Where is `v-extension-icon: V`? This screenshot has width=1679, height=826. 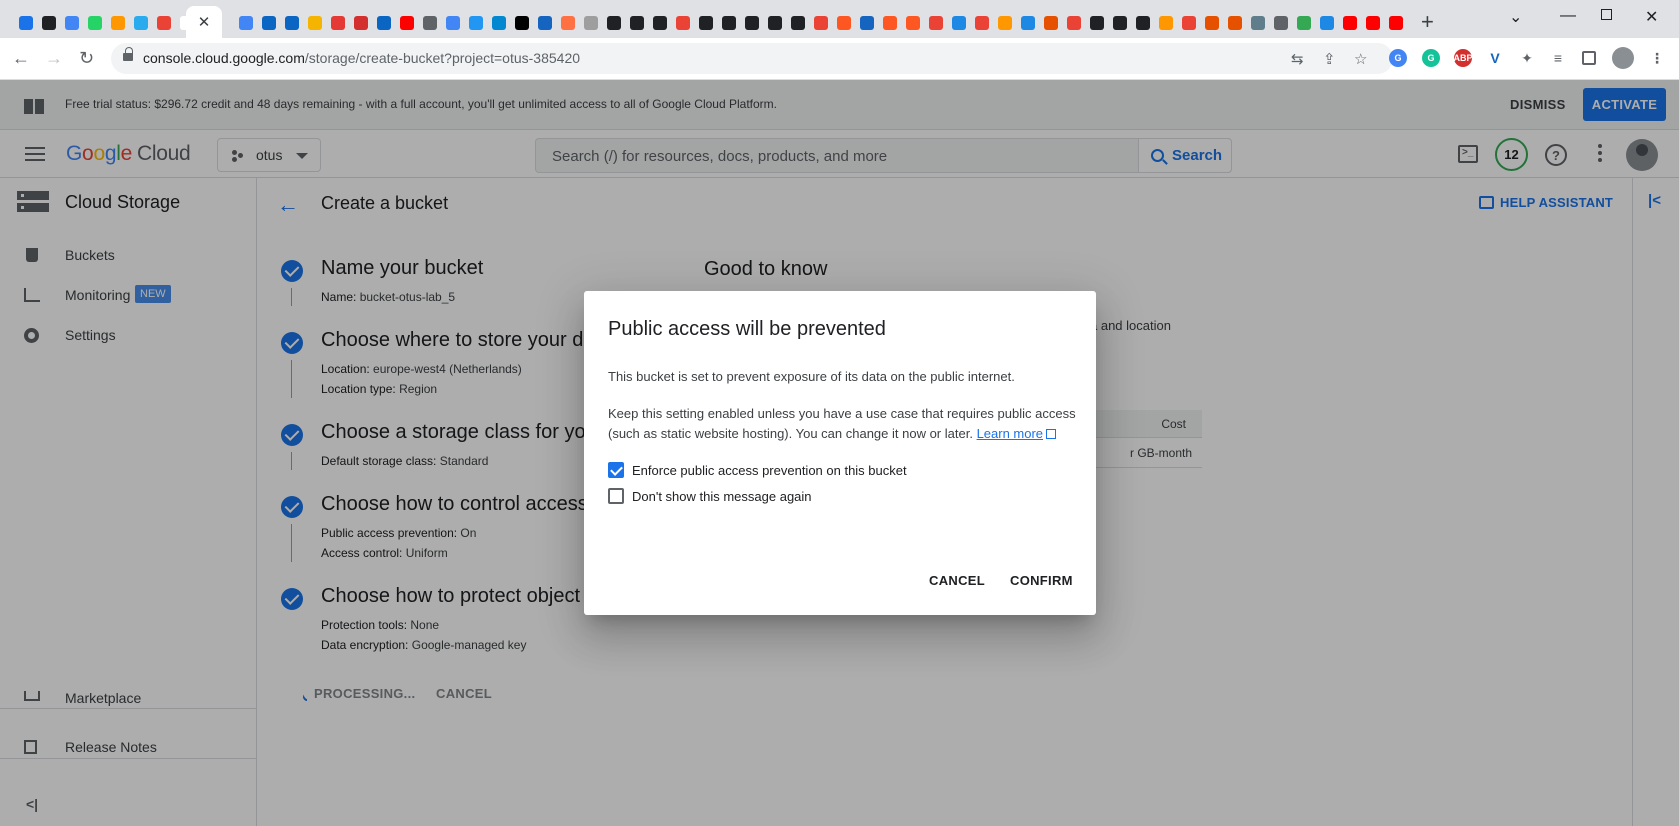 v-extension-icon: V is located at coordinates (1495, 58).